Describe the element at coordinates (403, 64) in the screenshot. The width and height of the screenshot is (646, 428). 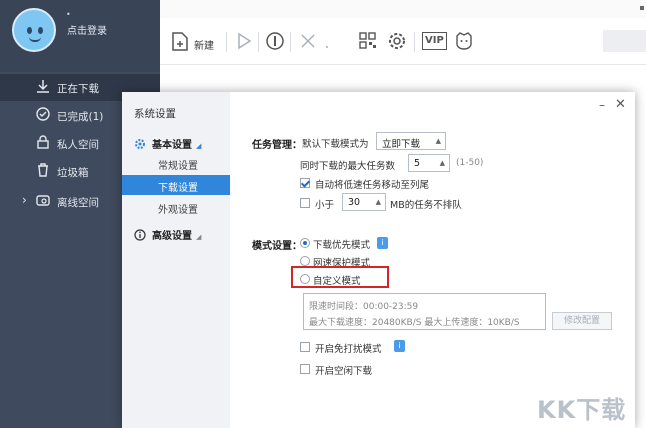
I see `toolbar-divider` at that location.